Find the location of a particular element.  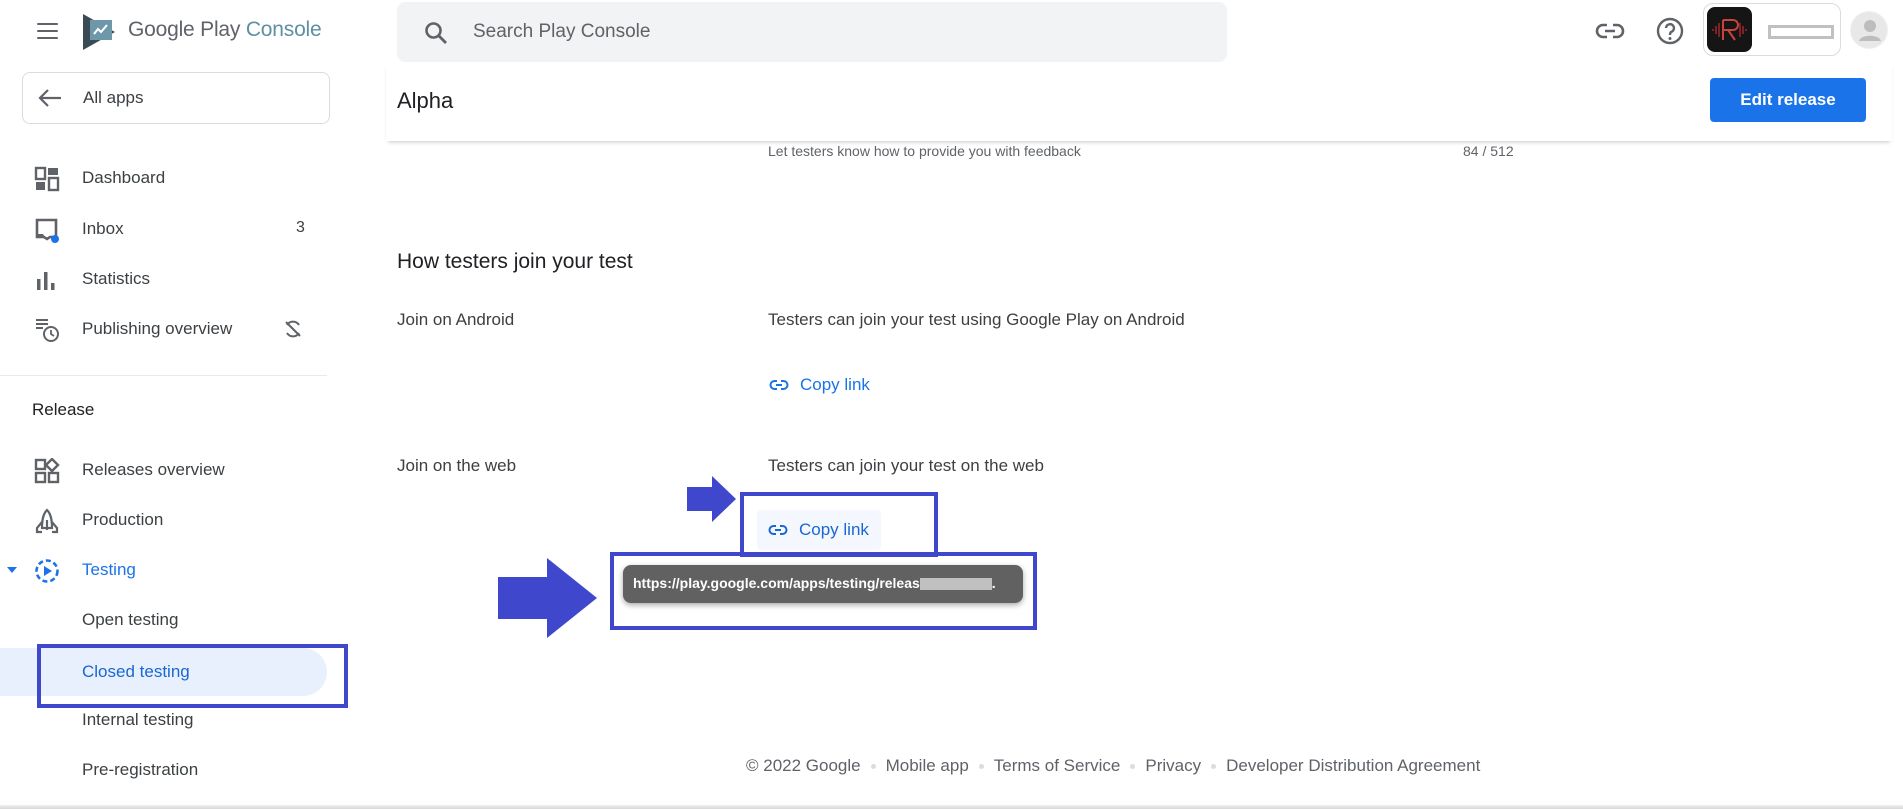

page-title: Alpha is located at coordinates (425, 100).